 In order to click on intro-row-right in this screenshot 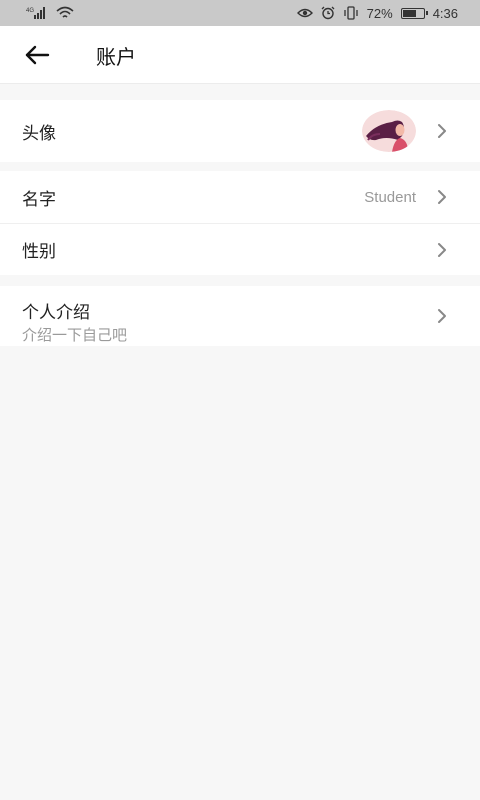, I will do `click(442, 316)`.